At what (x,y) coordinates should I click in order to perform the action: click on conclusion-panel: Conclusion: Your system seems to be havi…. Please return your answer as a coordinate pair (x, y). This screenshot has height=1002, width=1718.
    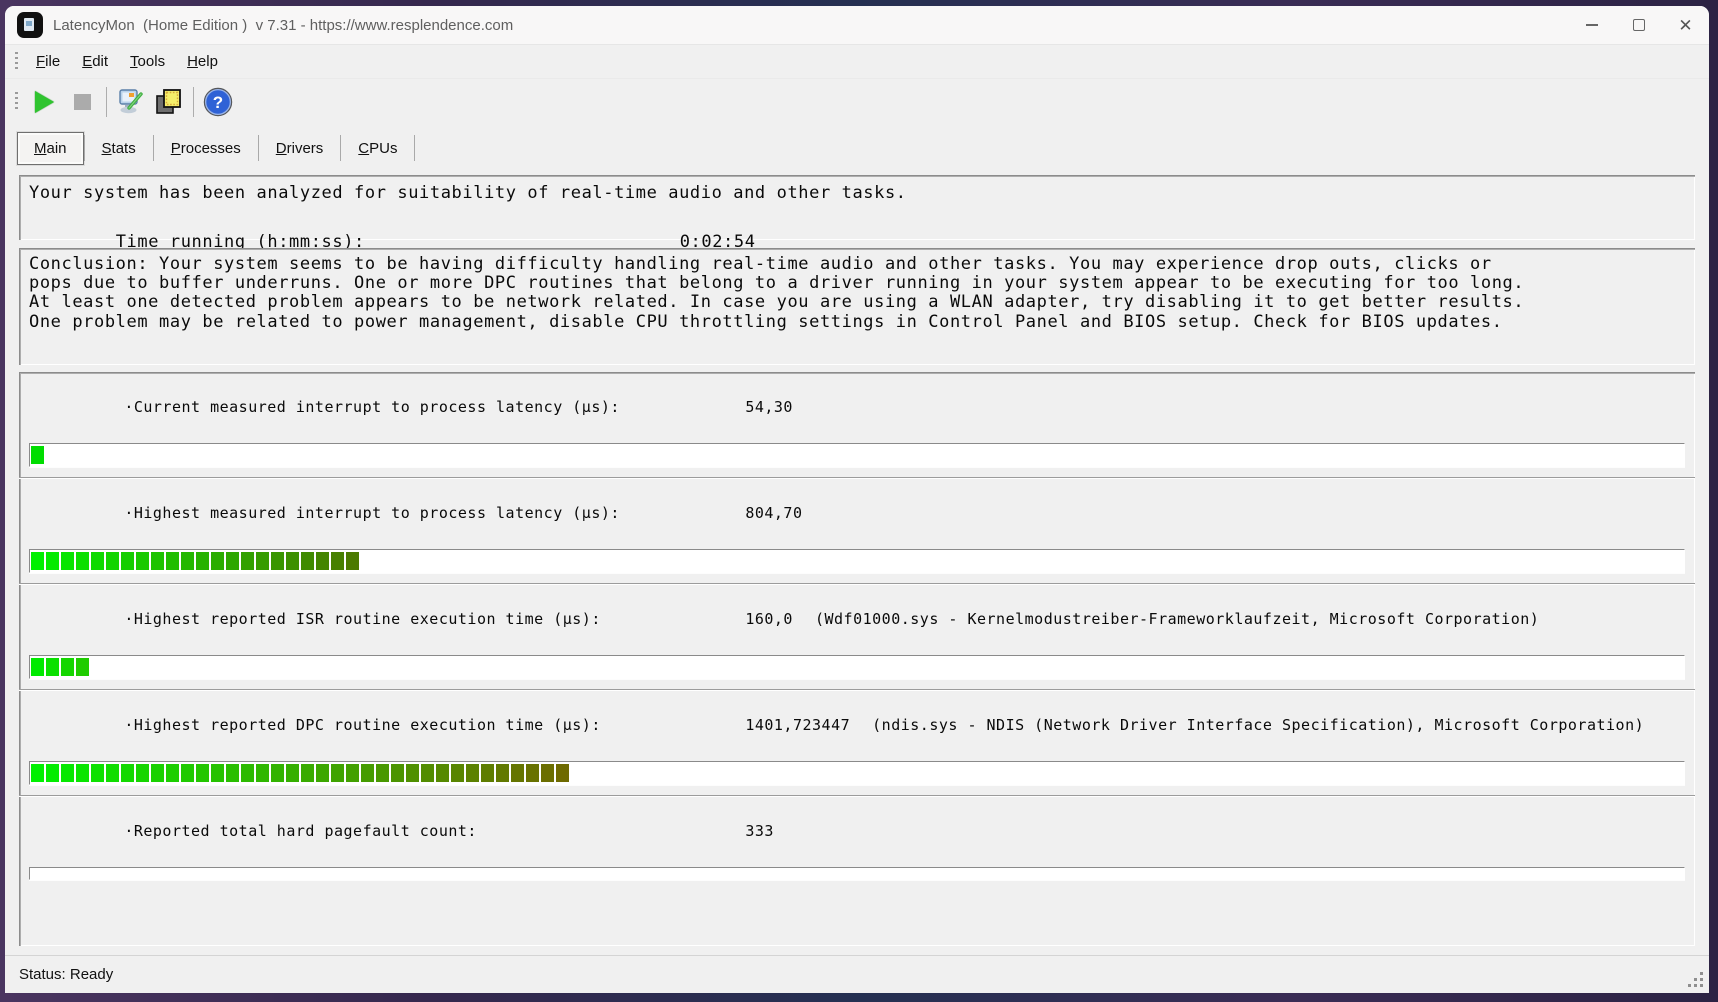
    Looking at the image, I should click on (857, 306).